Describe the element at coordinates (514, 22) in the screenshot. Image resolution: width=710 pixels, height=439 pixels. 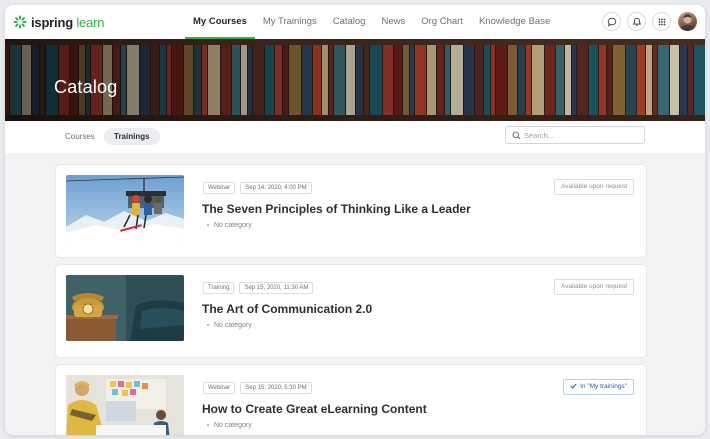
I see `nav-knowledge-base: Knowledge Base` at that location.